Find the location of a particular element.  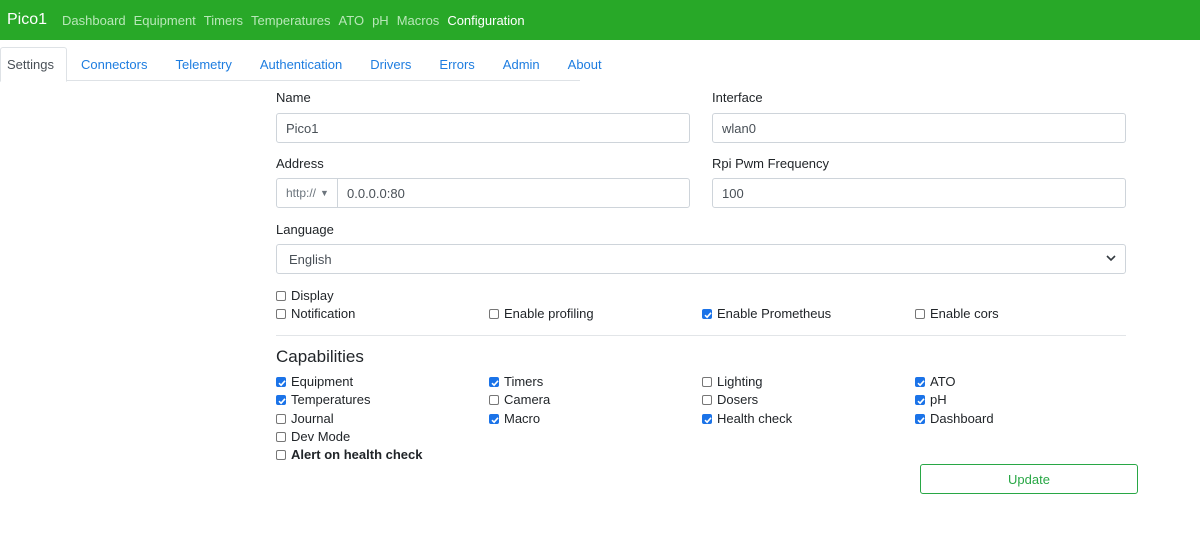

cap-temperatures-label: Temperatures is located at coordinates (331, 399).